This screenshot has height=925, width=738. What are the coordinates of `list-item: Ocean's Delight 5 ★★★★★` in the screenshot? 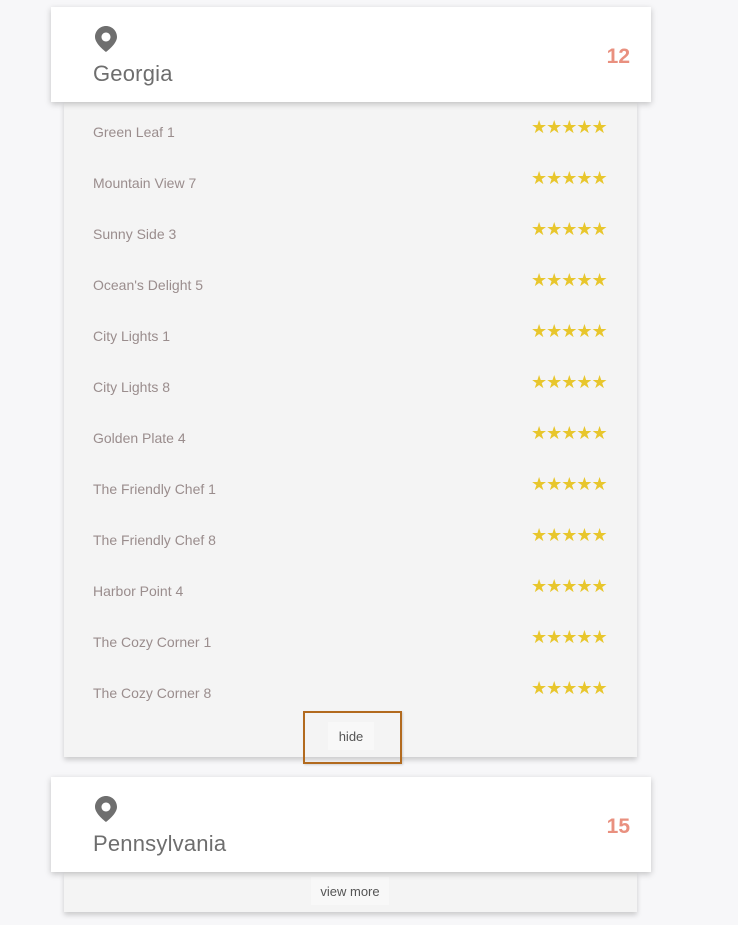 It's located at (350, 298).